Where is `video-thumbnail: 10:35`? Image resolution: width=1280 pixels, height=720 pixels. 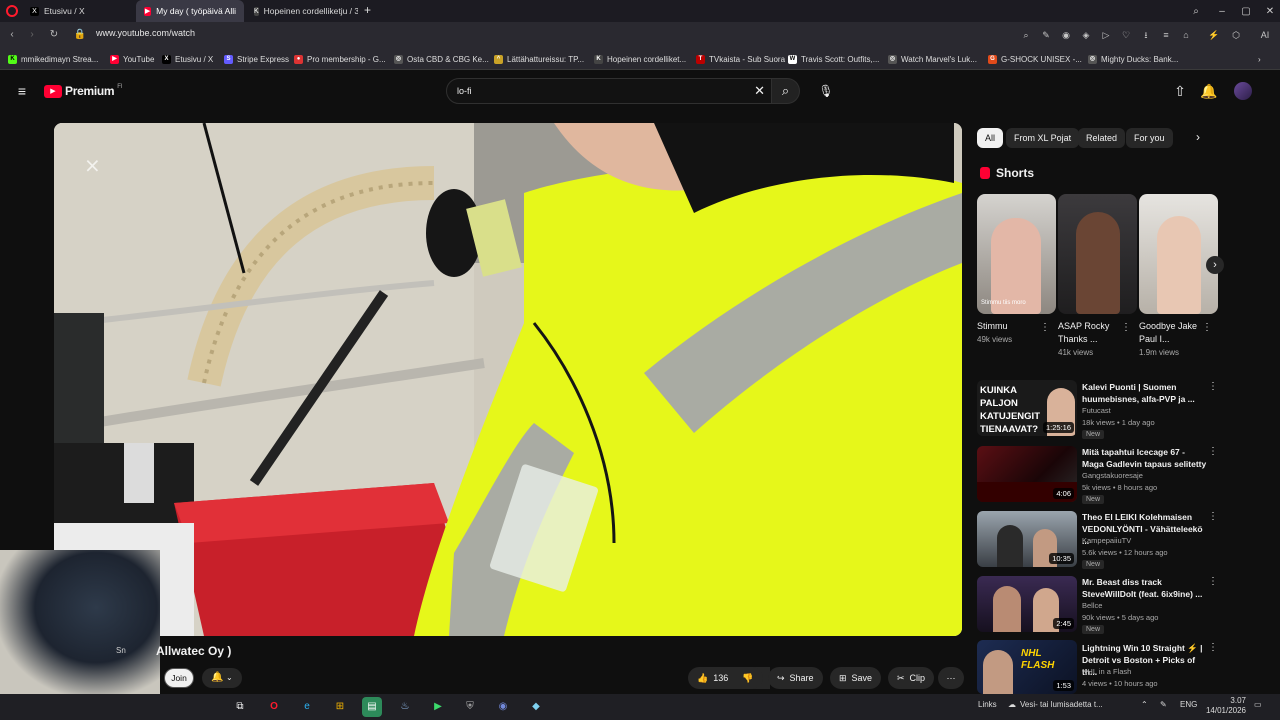
video-thumbnail: 10:35 is located at coordinates (1027, 539).